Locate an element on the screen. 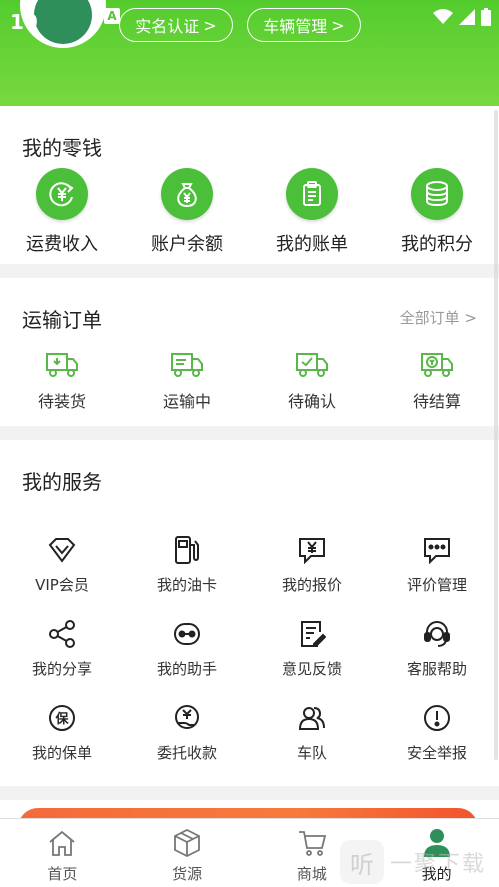 Image resolution: width=499 pixels, height=887 pixels. service-entrusted-collection: 委托收款 is located at coordinates (187, 732).